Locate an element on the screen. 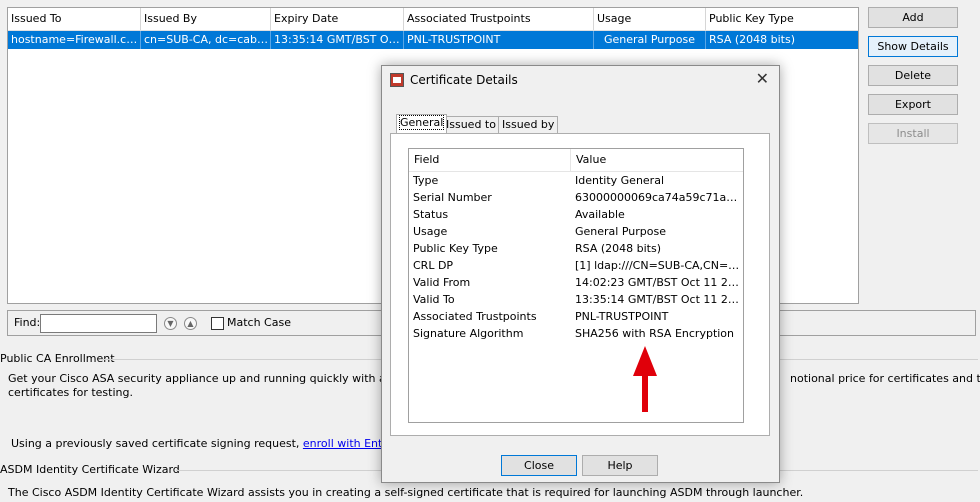  find-input is located at coordinates (98, 323).